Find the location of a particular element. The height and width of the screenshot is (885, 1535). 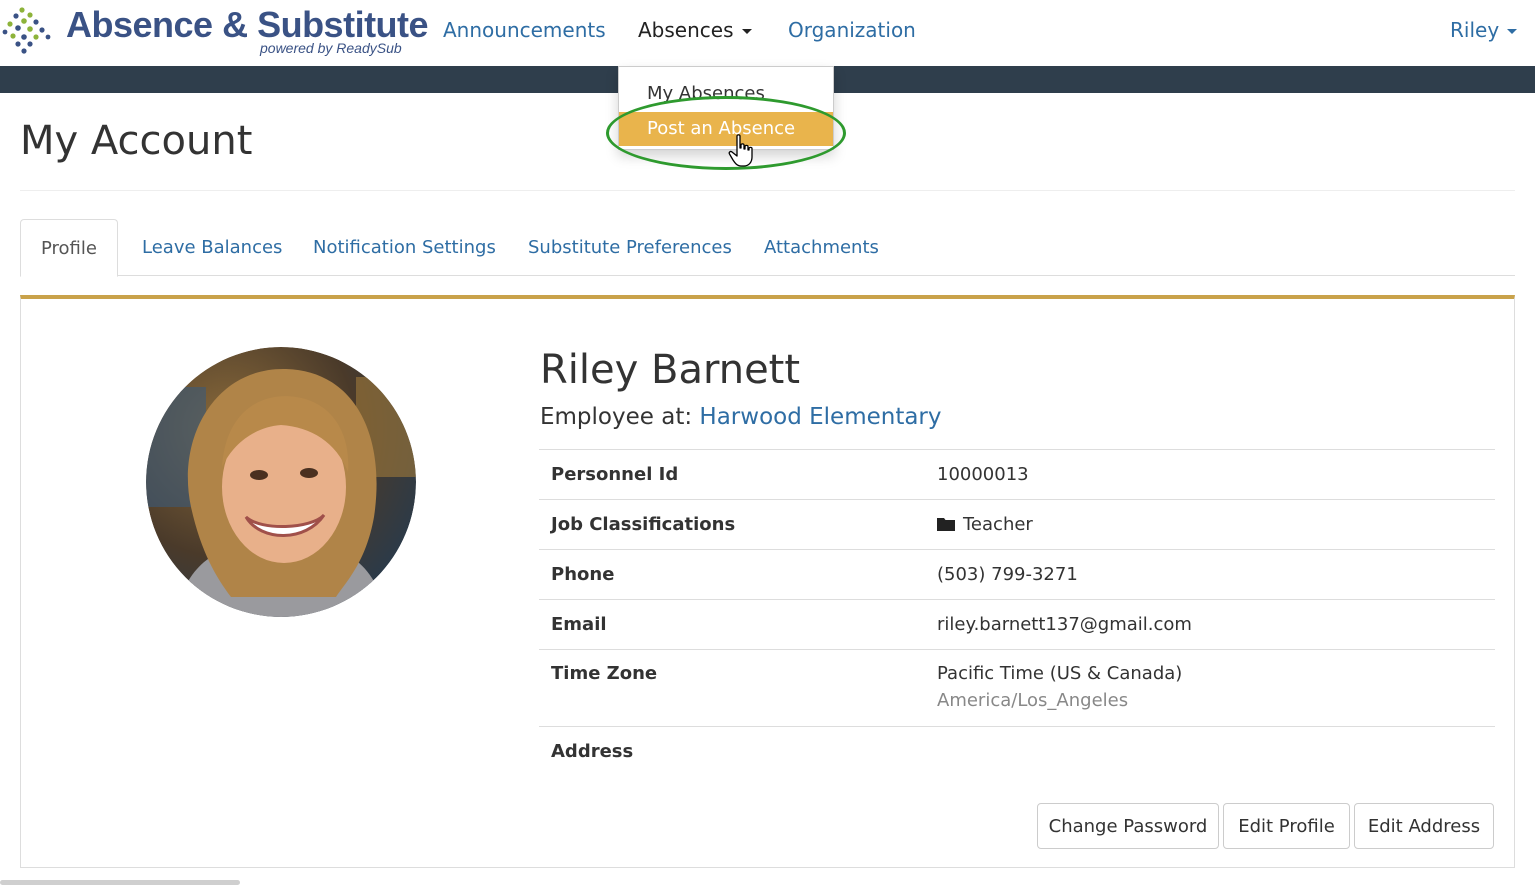

avatar is located at coordinates (281, 482).